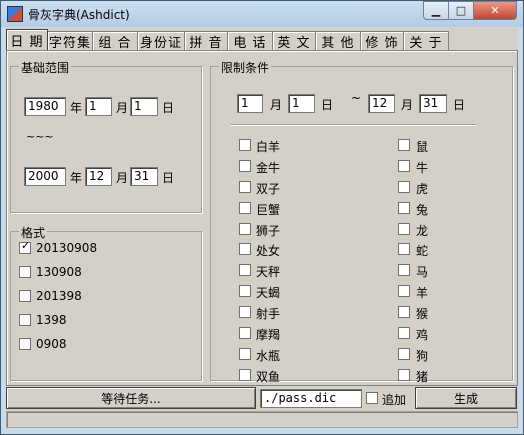  What do you see at coordinates (426, 41) in the screenshot?
I see `tab-about: 关 于` at bounding box center [426, 41].